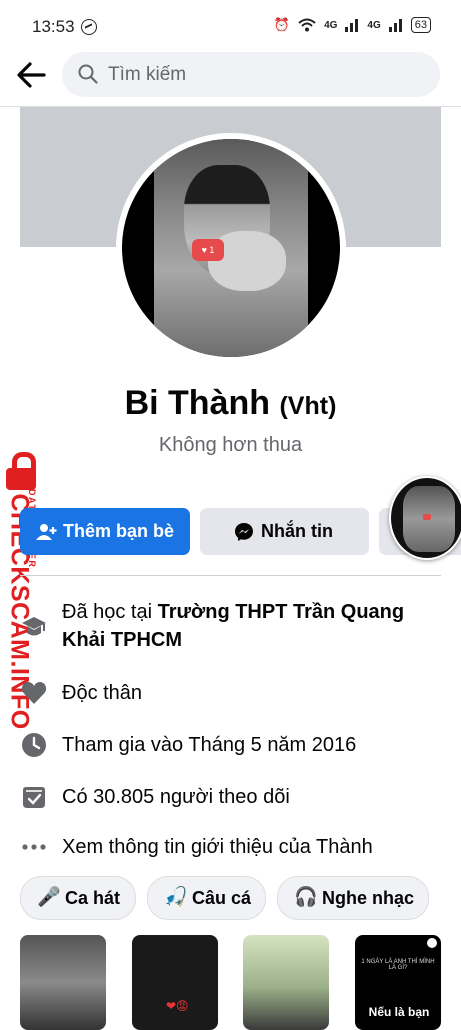 The height and width of the screenshot is (1030, 461). What do you see at coordinates (399, 1012) in the screenshot?
I see `photo-4-text: Nếu là bạn` at bounding box center [399, 1012].